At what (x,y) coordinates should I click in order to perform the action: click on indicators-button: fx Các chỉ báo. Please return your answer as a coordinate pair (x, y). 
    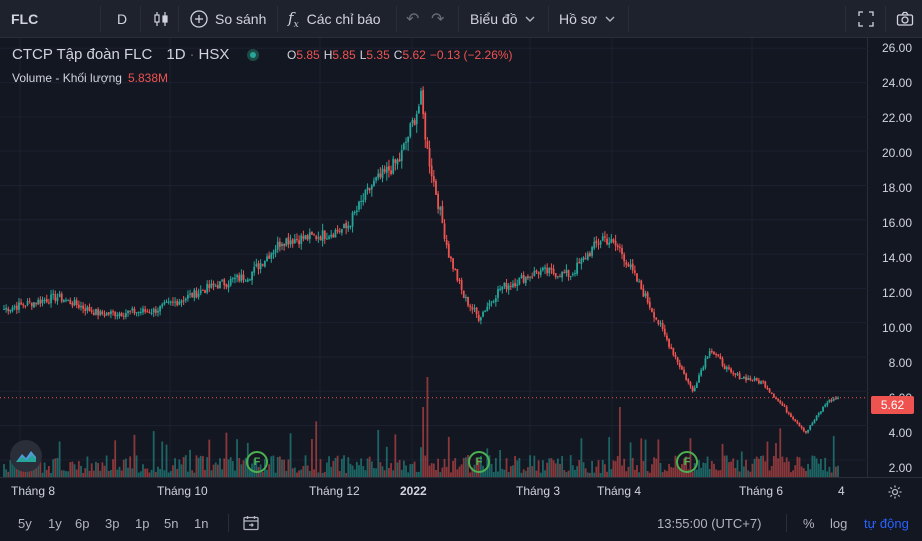
    Looking at the image, I should click on (334, 19).